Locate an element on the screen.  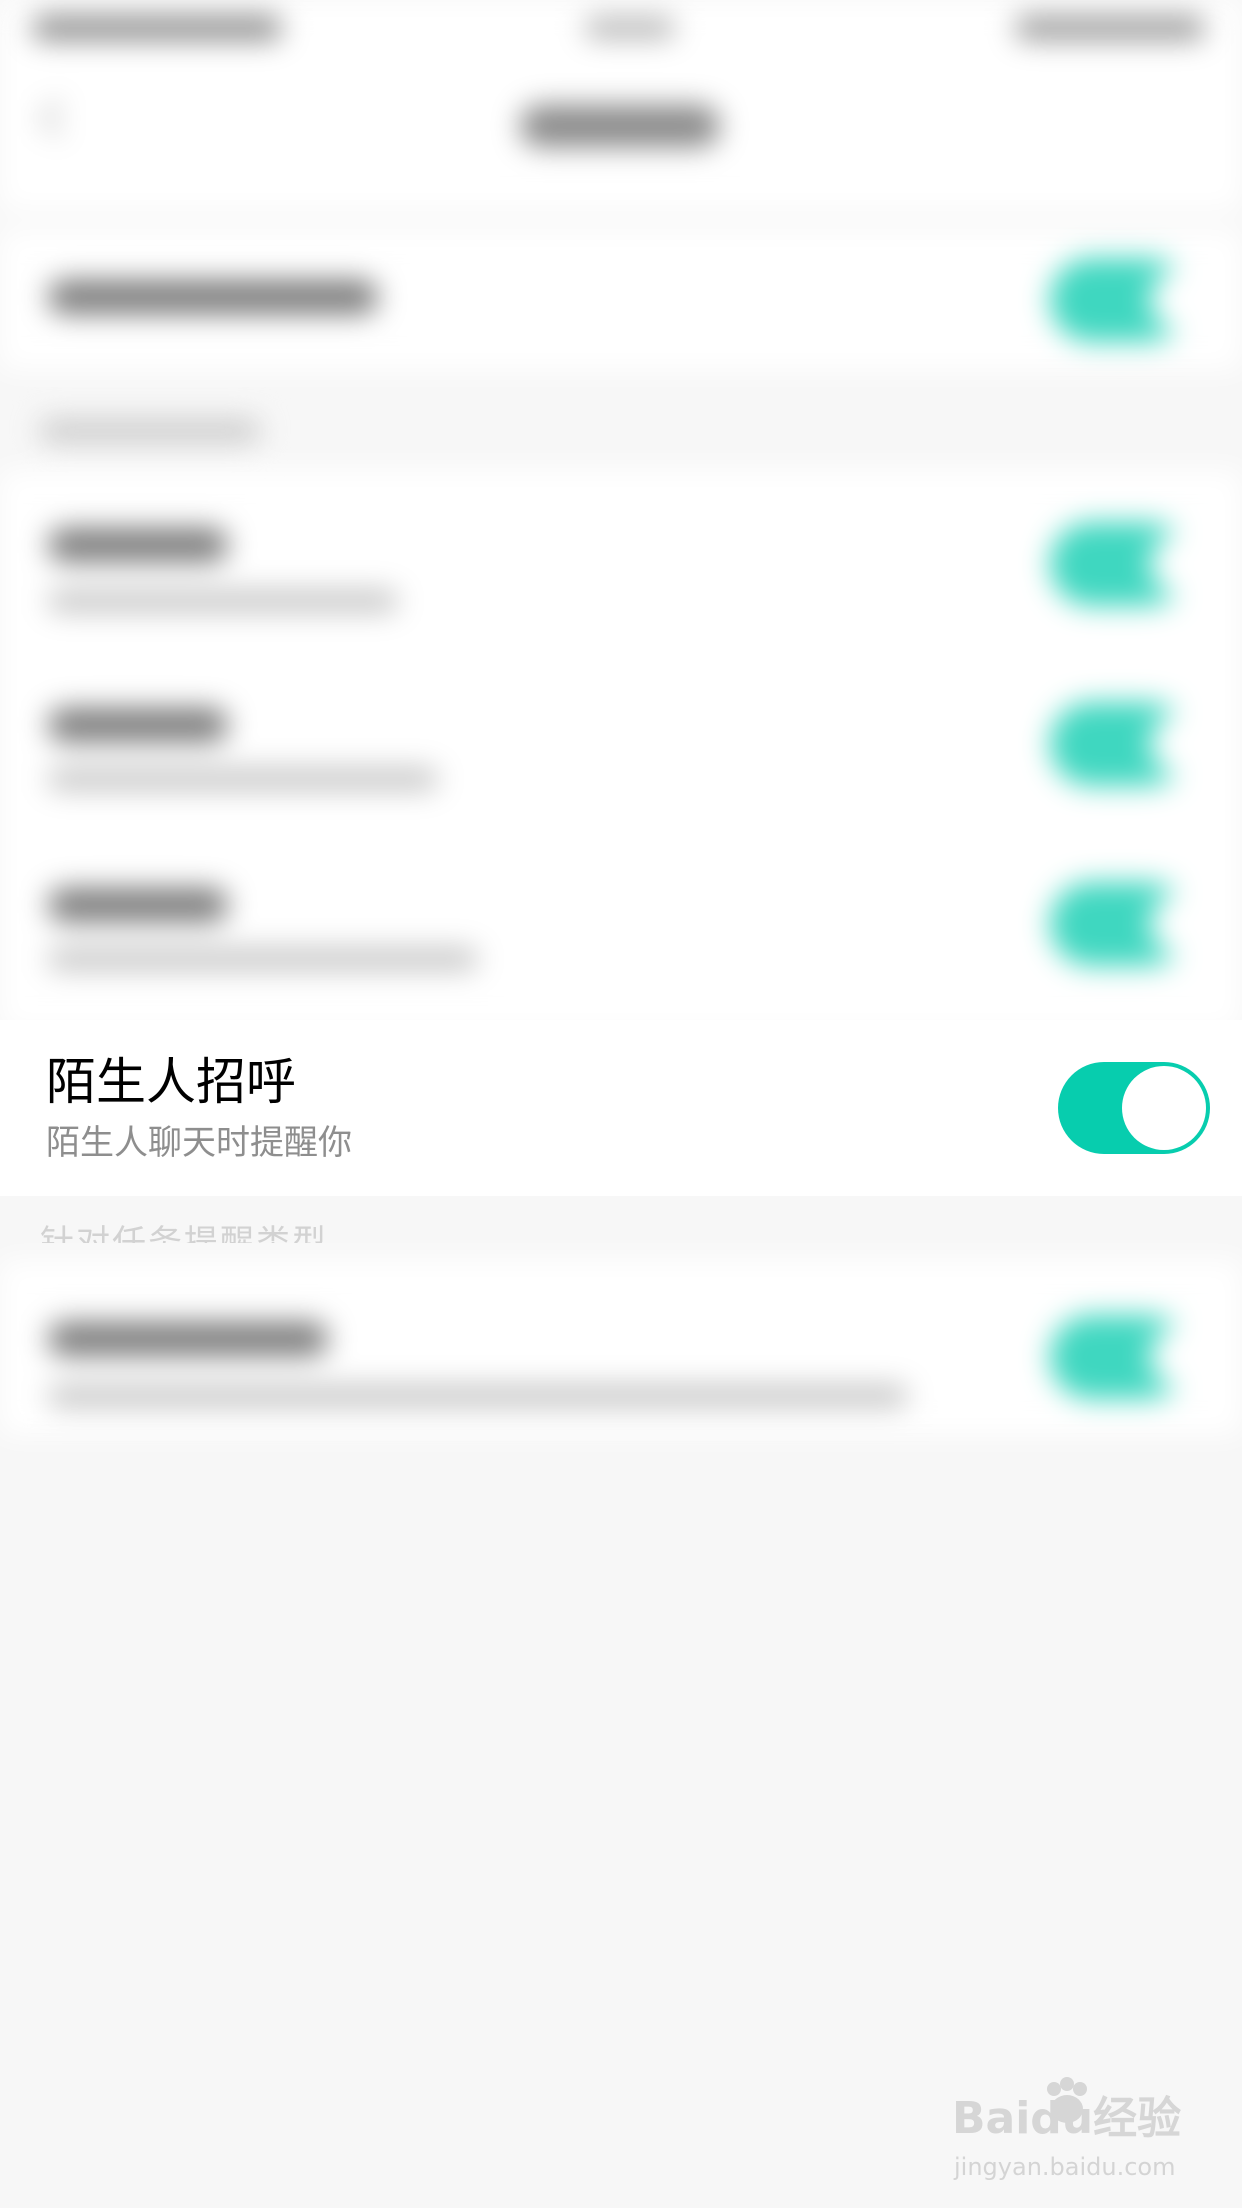
back-arrow-icon is located at coordinates (59, 118).